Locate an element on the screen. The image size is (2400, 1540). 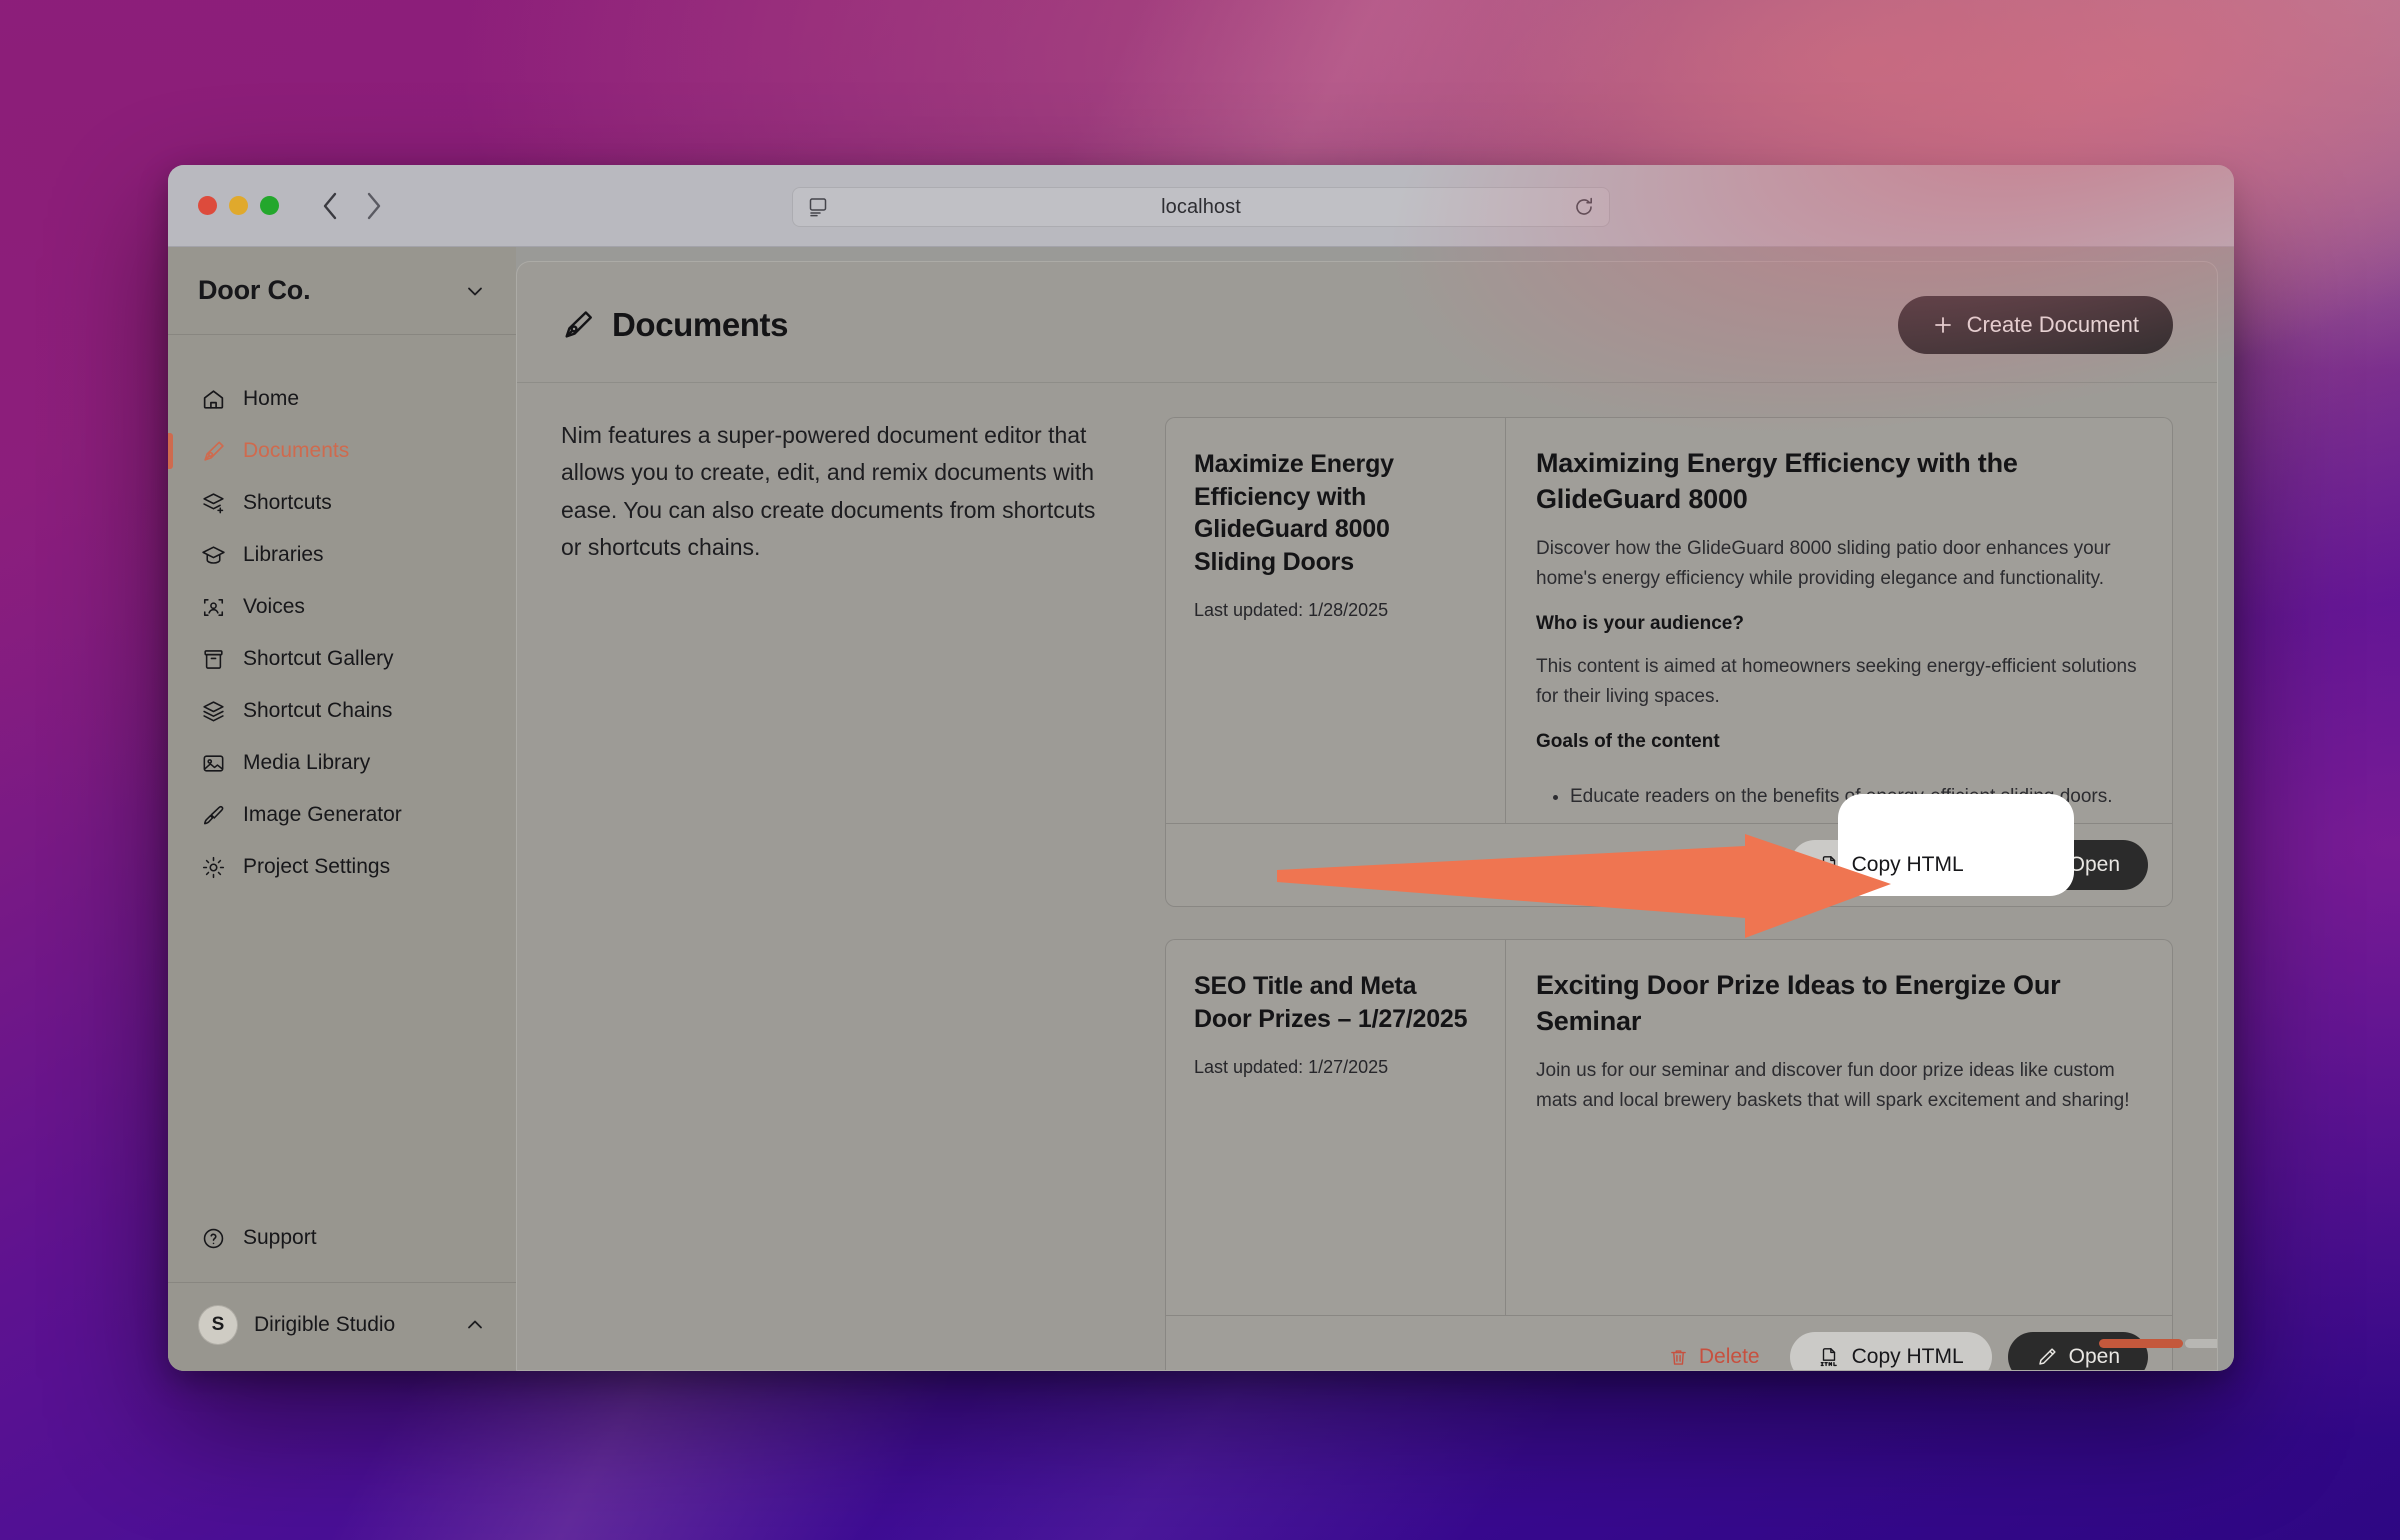
document-audience-label: Who is your audience? is located at coordinates (1640, 624).